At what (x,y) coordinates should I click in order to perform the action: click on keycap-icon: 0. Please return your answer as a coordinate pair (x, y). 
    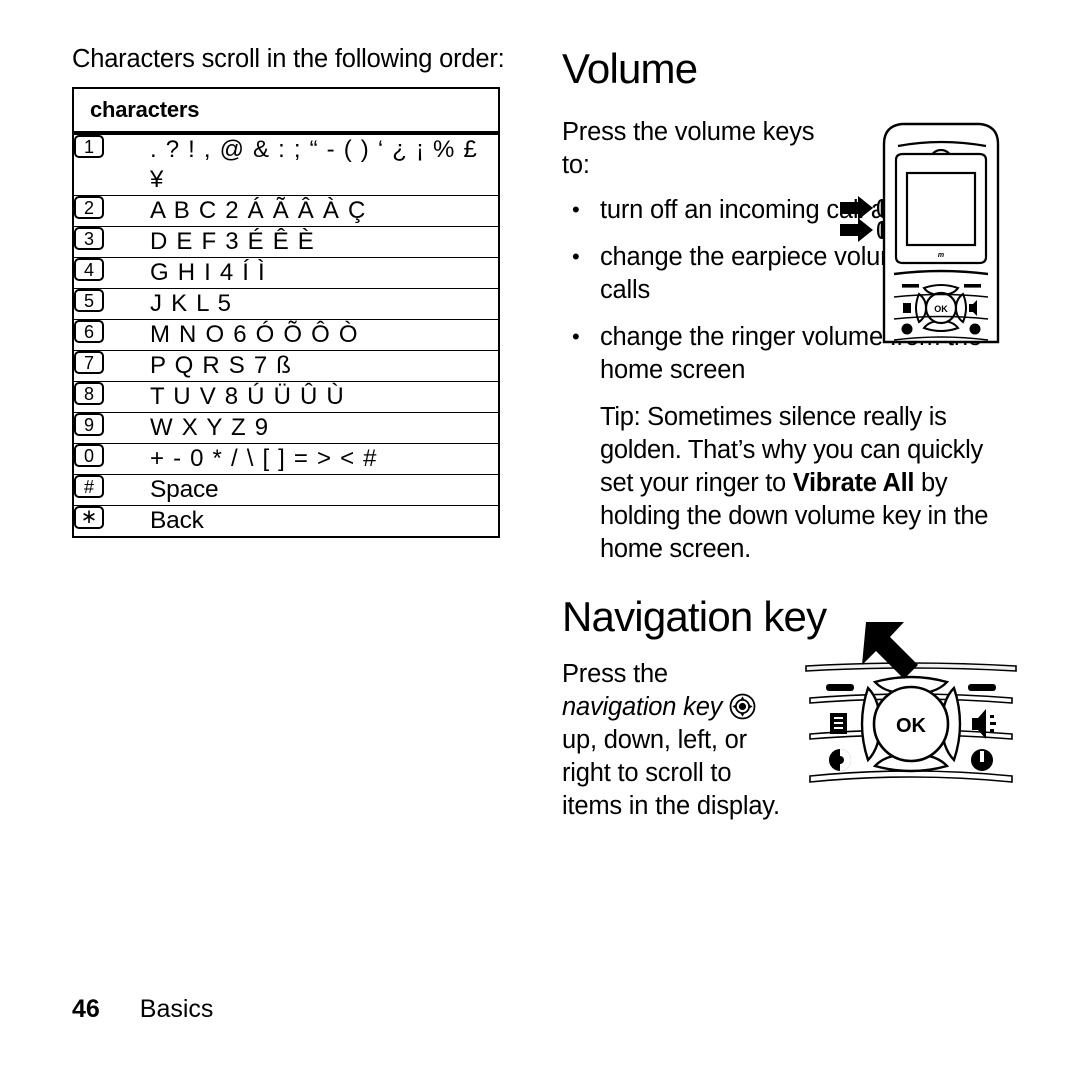
    Looking at the image, I should click on (89, 455).